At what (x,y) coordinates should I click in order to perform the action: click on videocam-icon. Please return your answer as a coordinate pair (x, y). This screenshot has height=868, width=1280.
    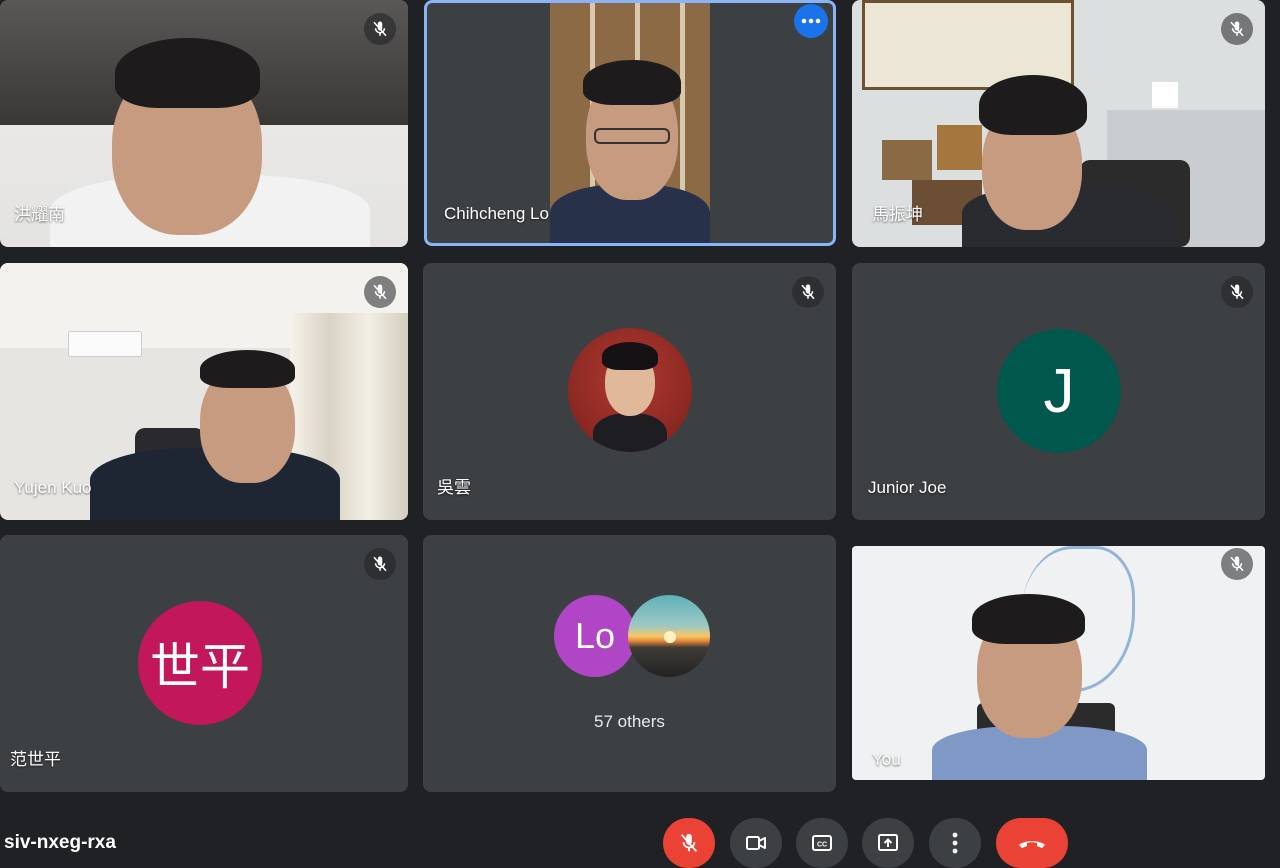
    Looking at the image, I should click on (756, 843).